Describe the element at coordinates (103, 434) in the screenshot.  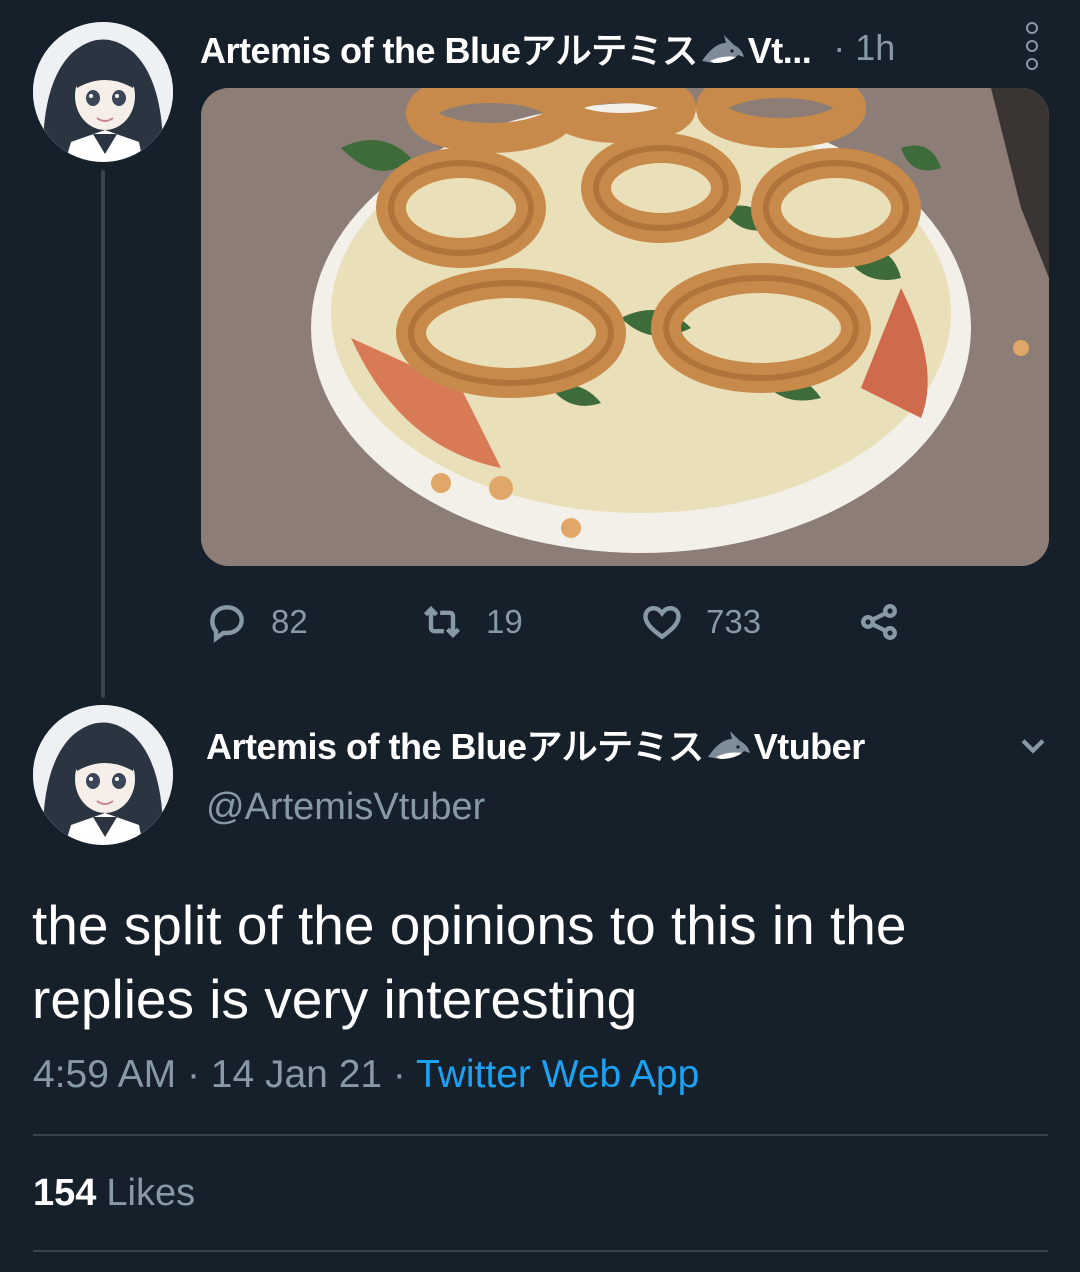
I see `thread-connector-line` at that location.